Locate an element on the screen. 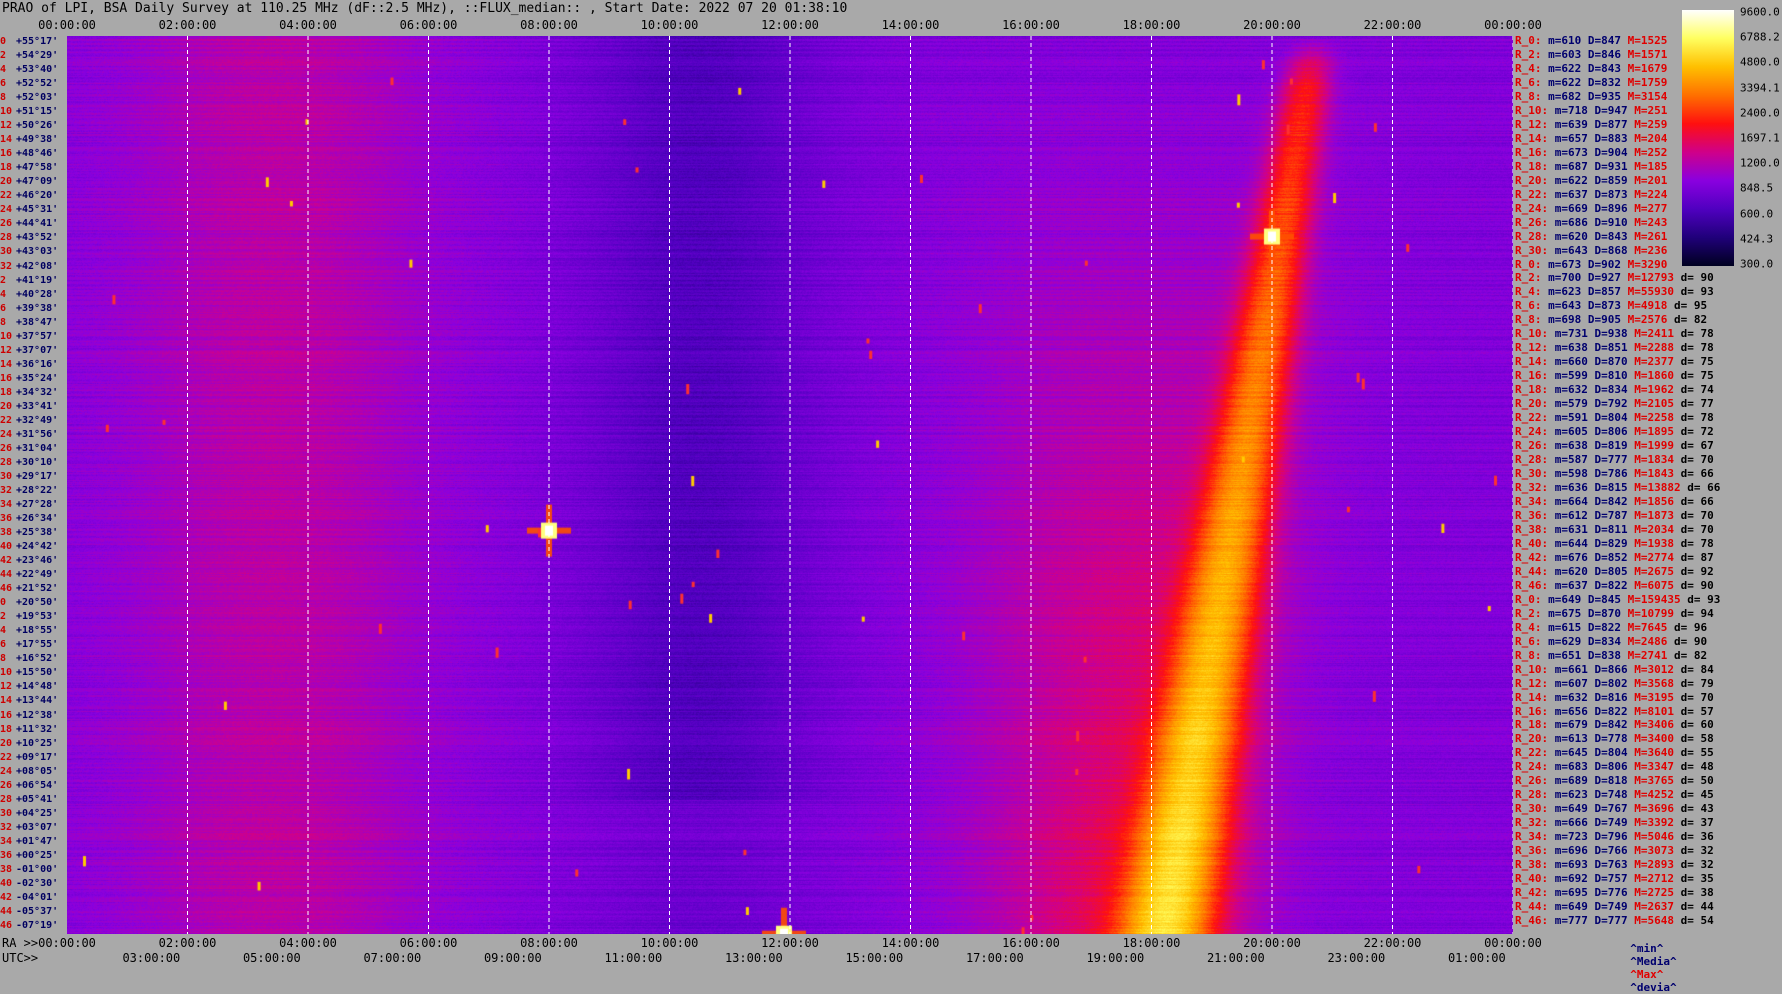 This screenshot has width=1782, height=994. dec-row-label: 46 +21°52' is located at coordinates (29, 589).